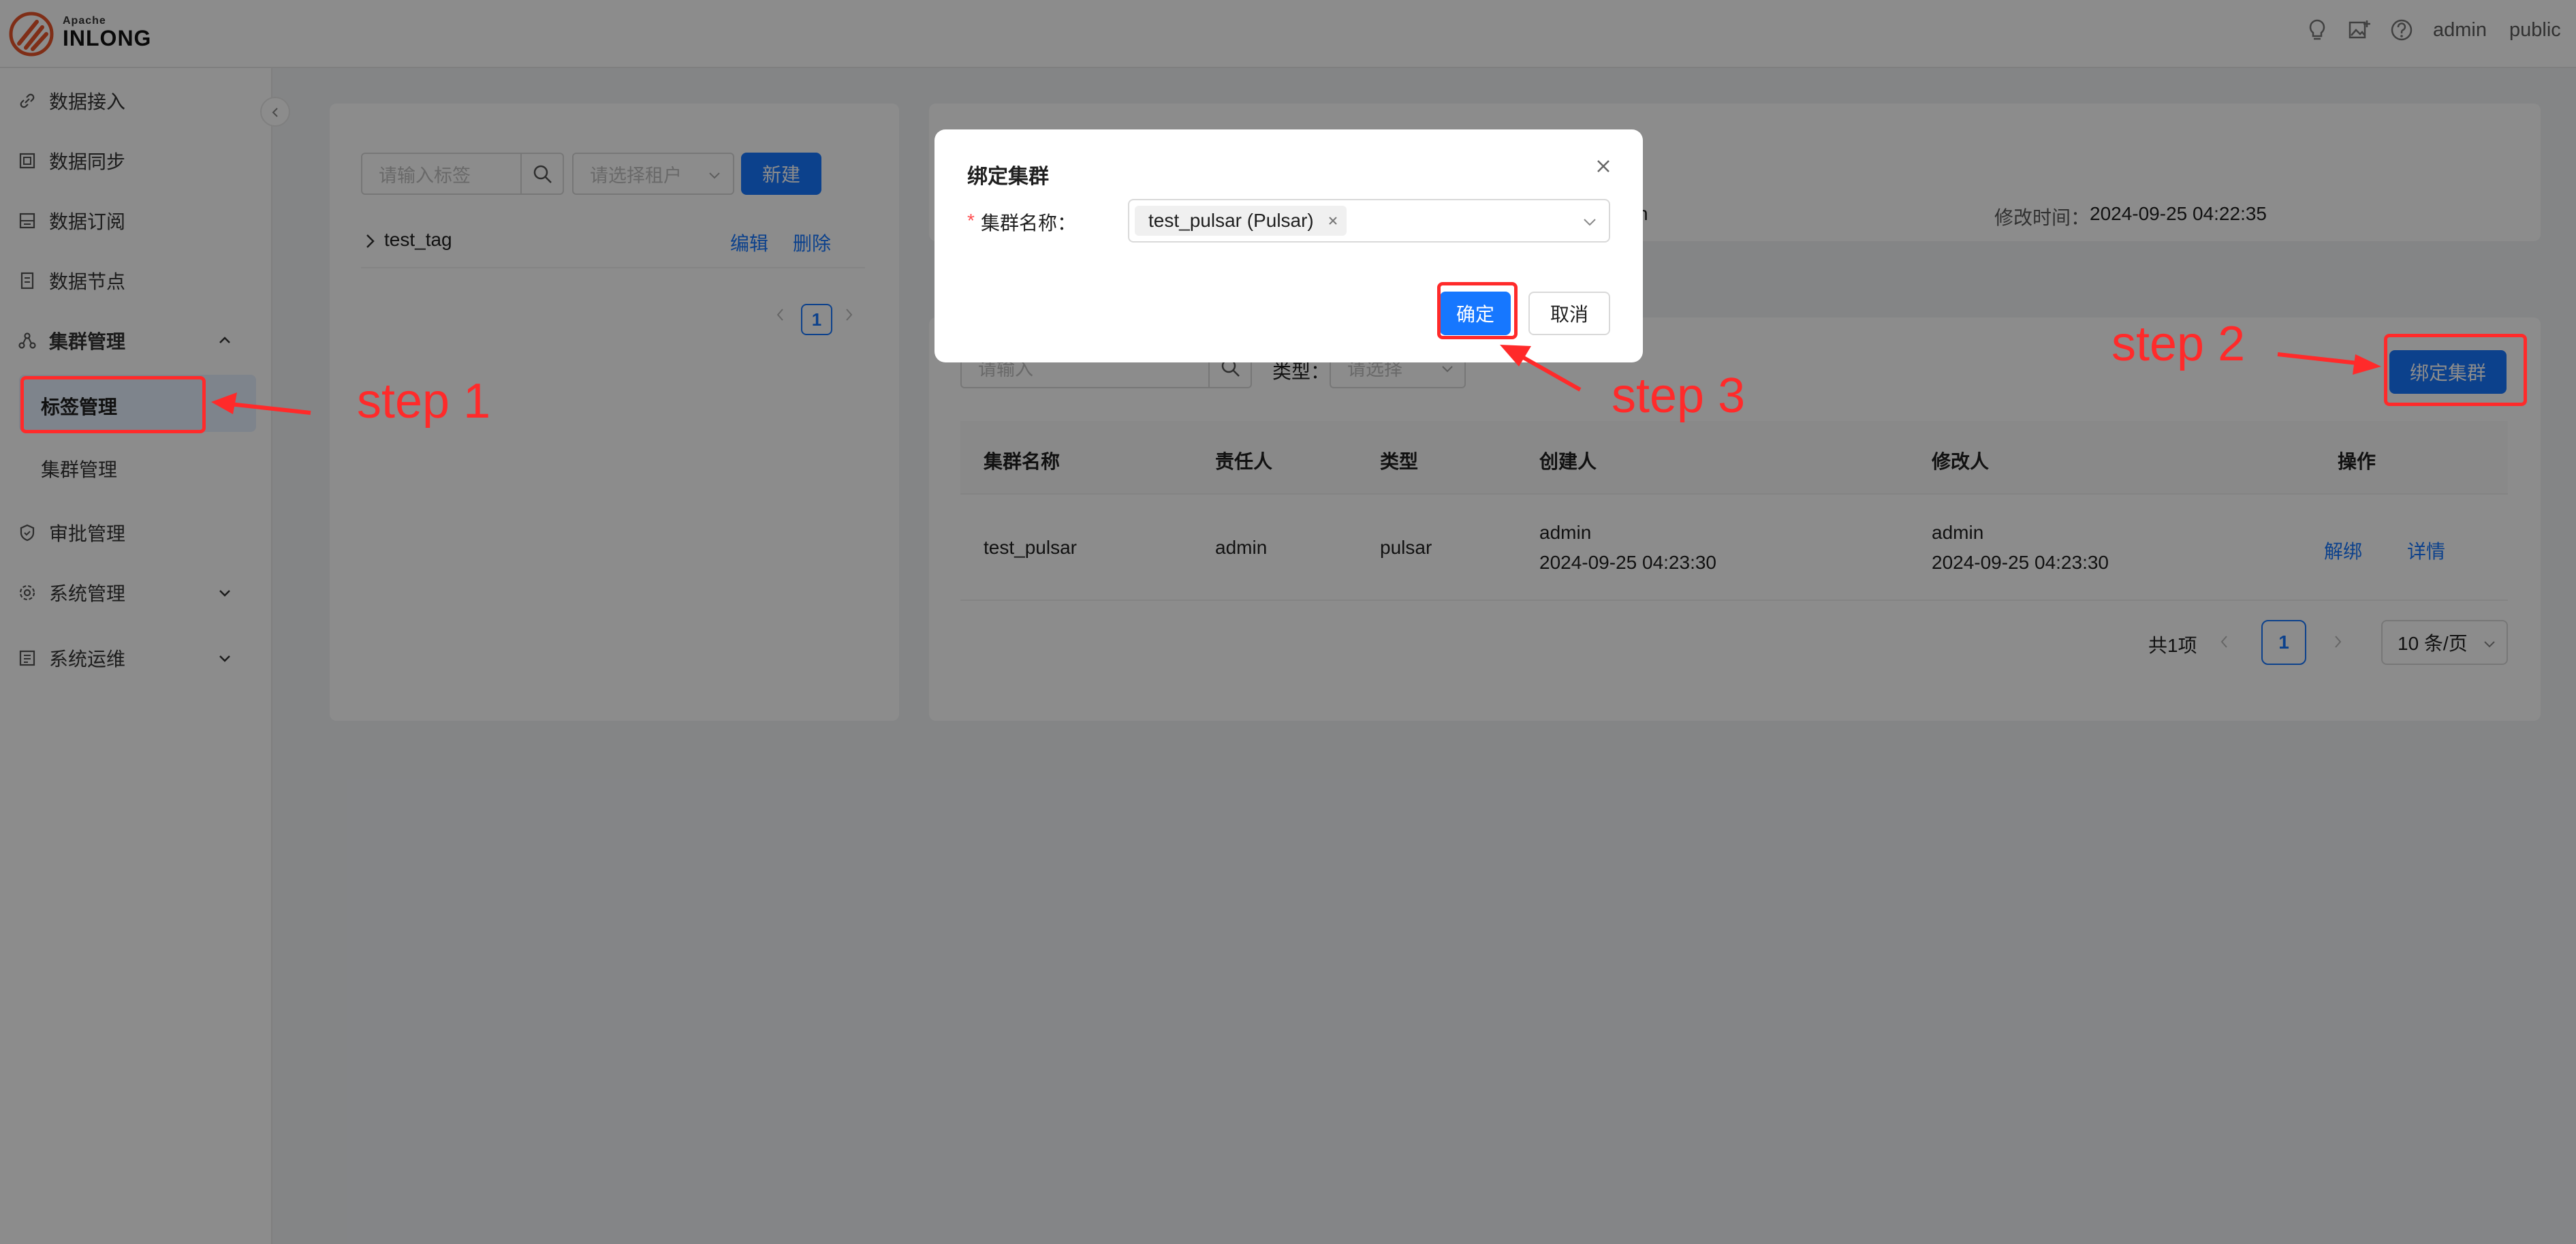 This screenshot has height=1244, width=2576. Describe the element at coordinates (261, 403) in the screenshot. I see `step1-arrow-icon` at that location.